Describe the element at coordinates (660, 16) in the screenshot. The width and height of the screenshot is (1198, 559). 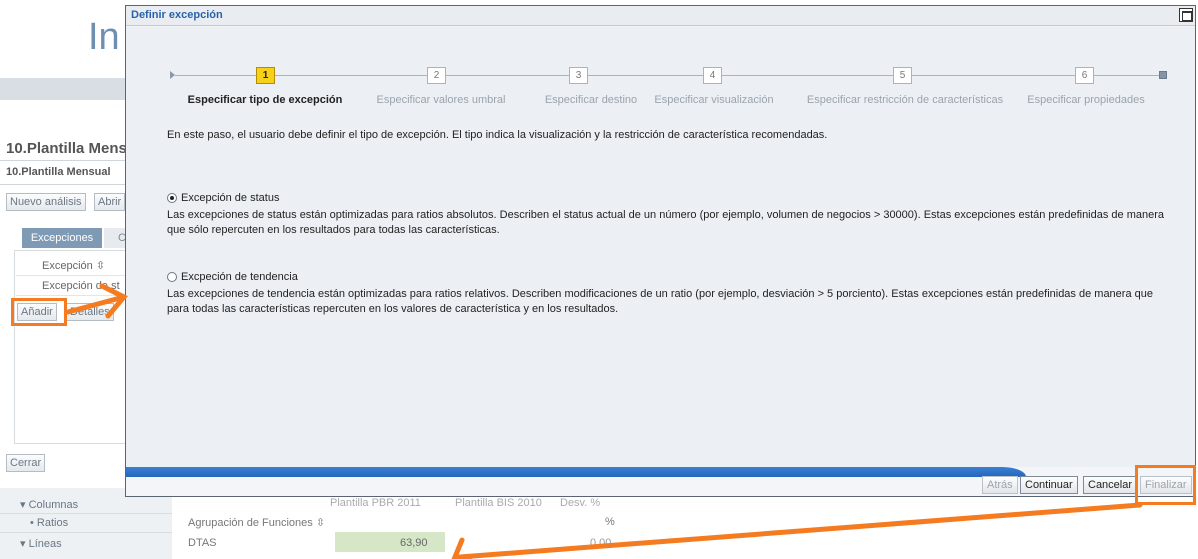
I see `dialog-header: Definir excepción` at that location.